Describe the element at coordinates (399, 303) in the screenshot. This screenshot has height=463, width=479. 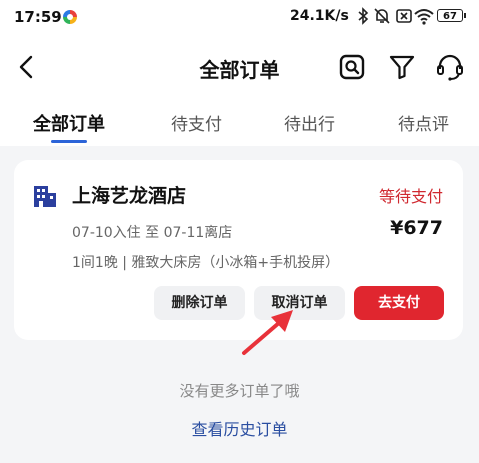
I see `pay-button: 去支付` at that location.